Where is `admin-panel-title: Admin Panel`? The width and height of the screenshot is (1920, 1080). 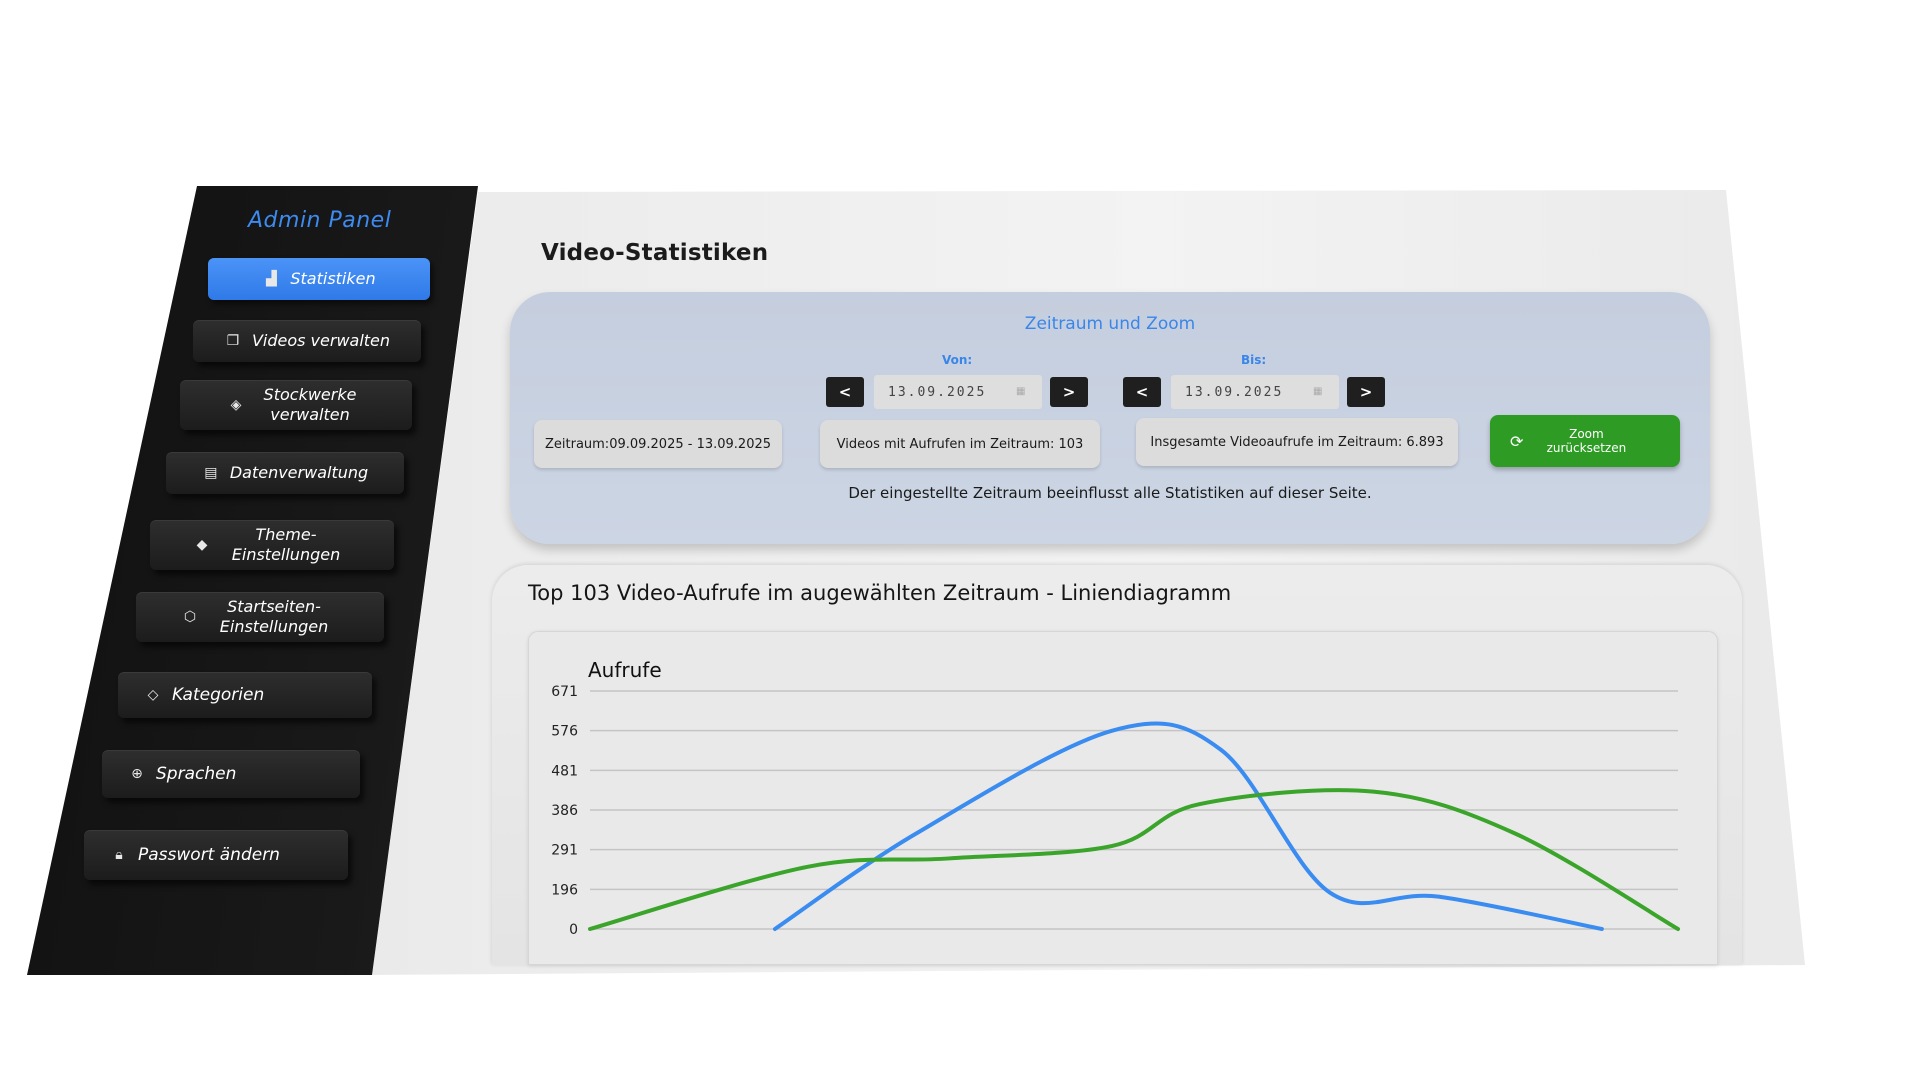 admin-panel-title: Admin Panel is located at coordinates (320, 220).